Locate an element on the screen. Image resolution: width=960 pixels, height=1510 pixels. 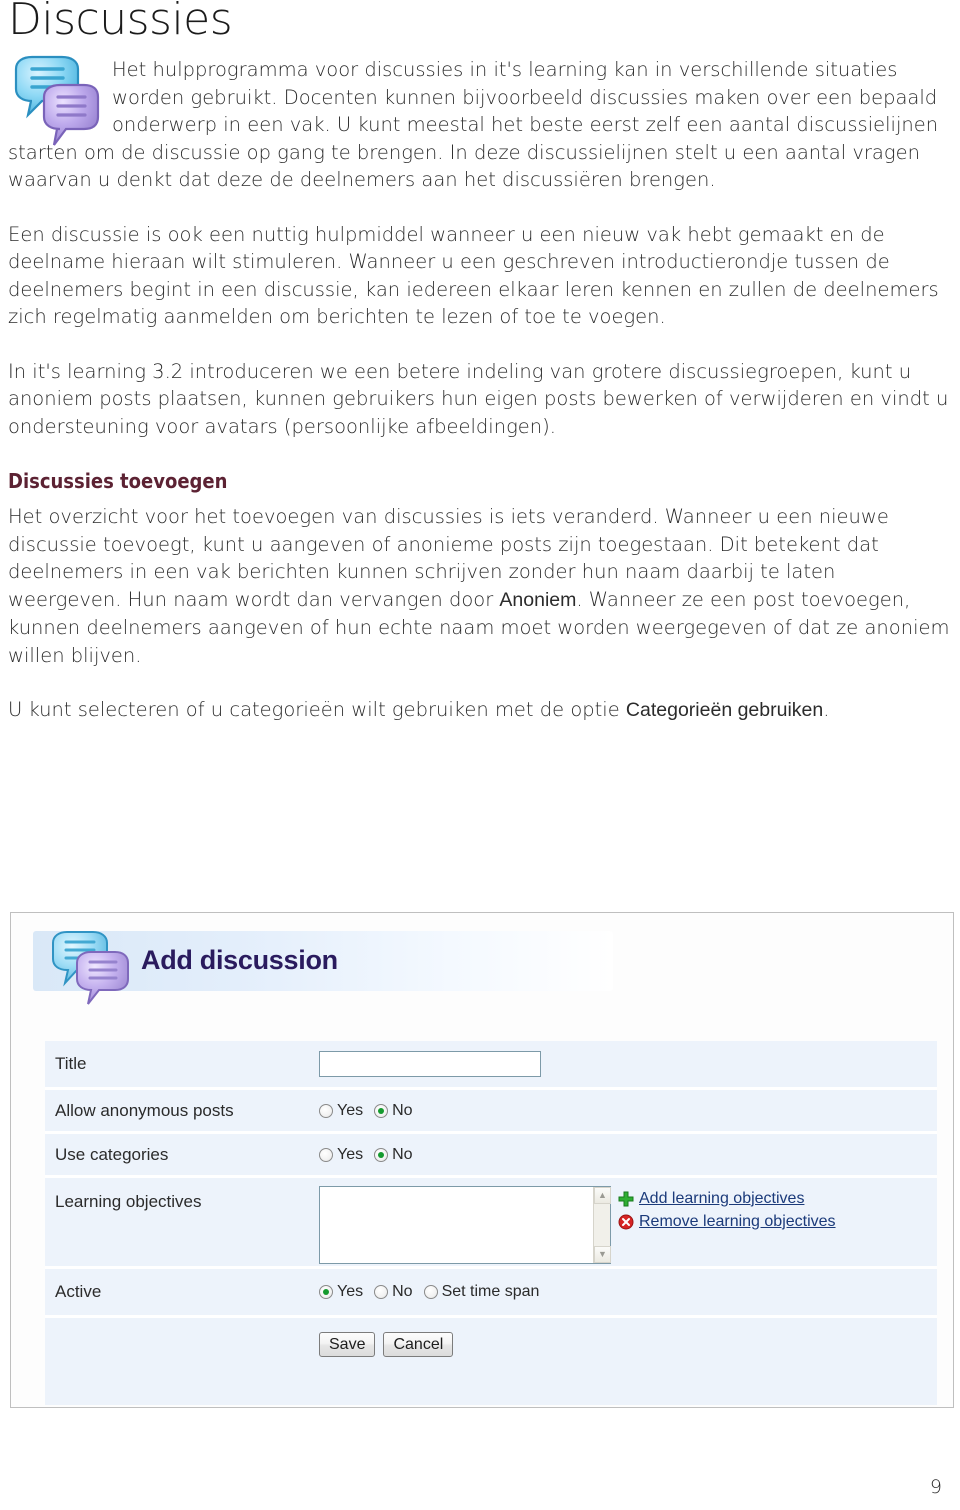
red-x-circle-icon is located at coordinates (626, 1222).